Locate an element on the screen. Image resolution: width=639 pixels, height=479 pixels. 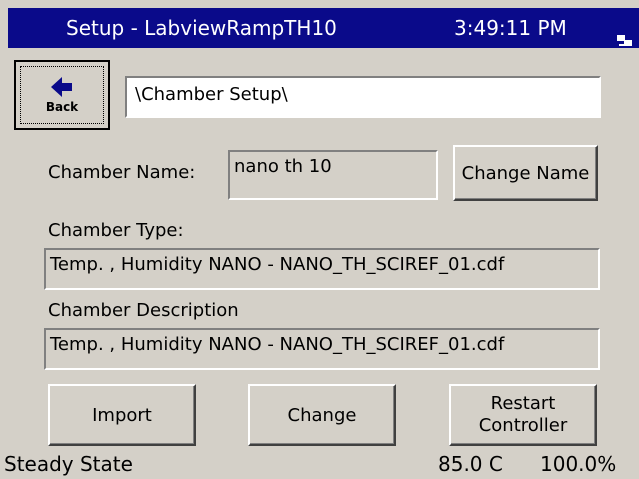
network-icon is located at coordinates (625, 33).